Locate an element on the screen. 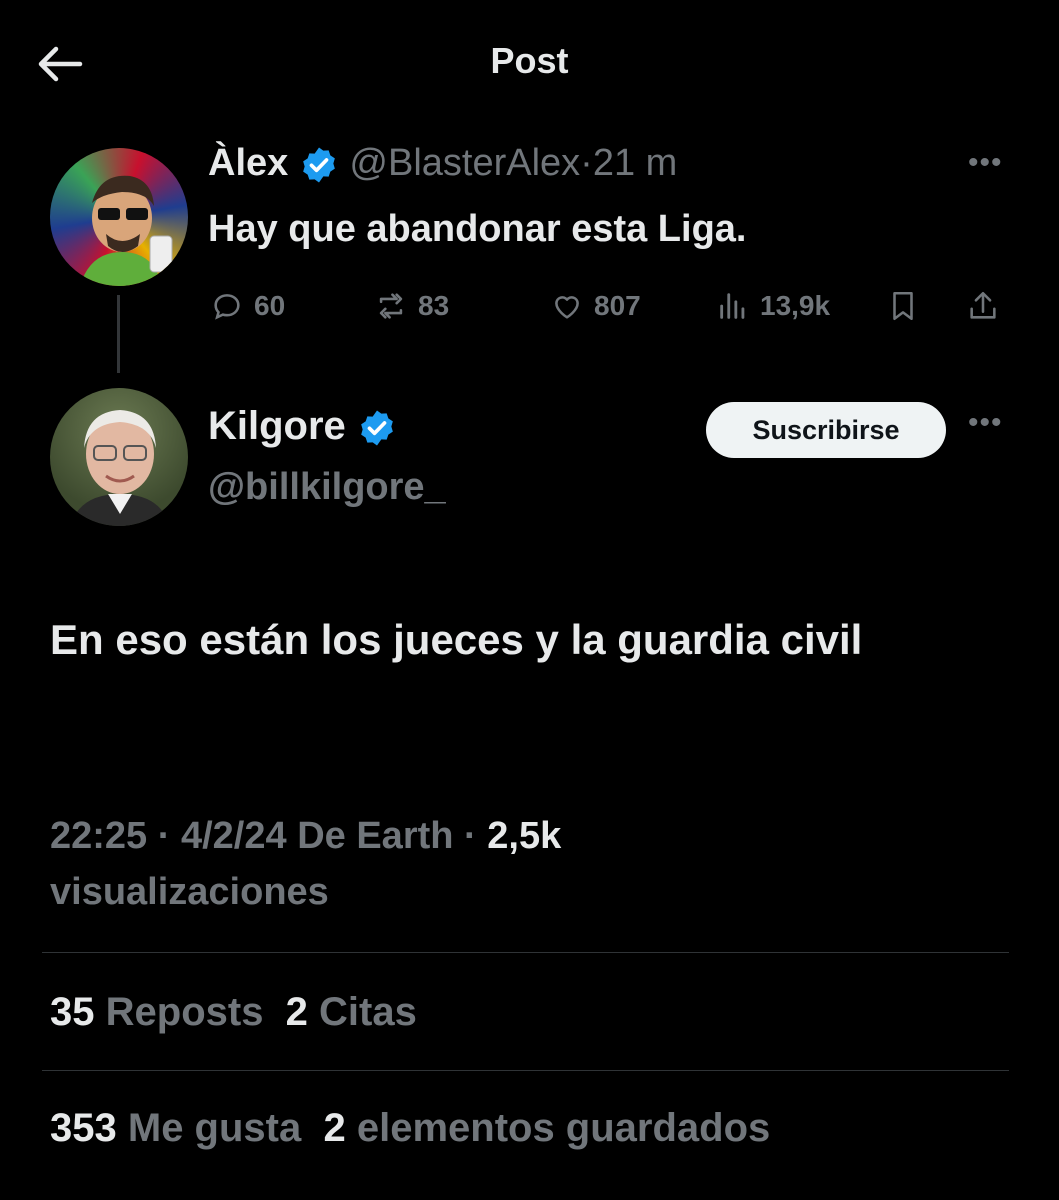  author-handle: @billkilgore_ is located at coordinates (327, 487).